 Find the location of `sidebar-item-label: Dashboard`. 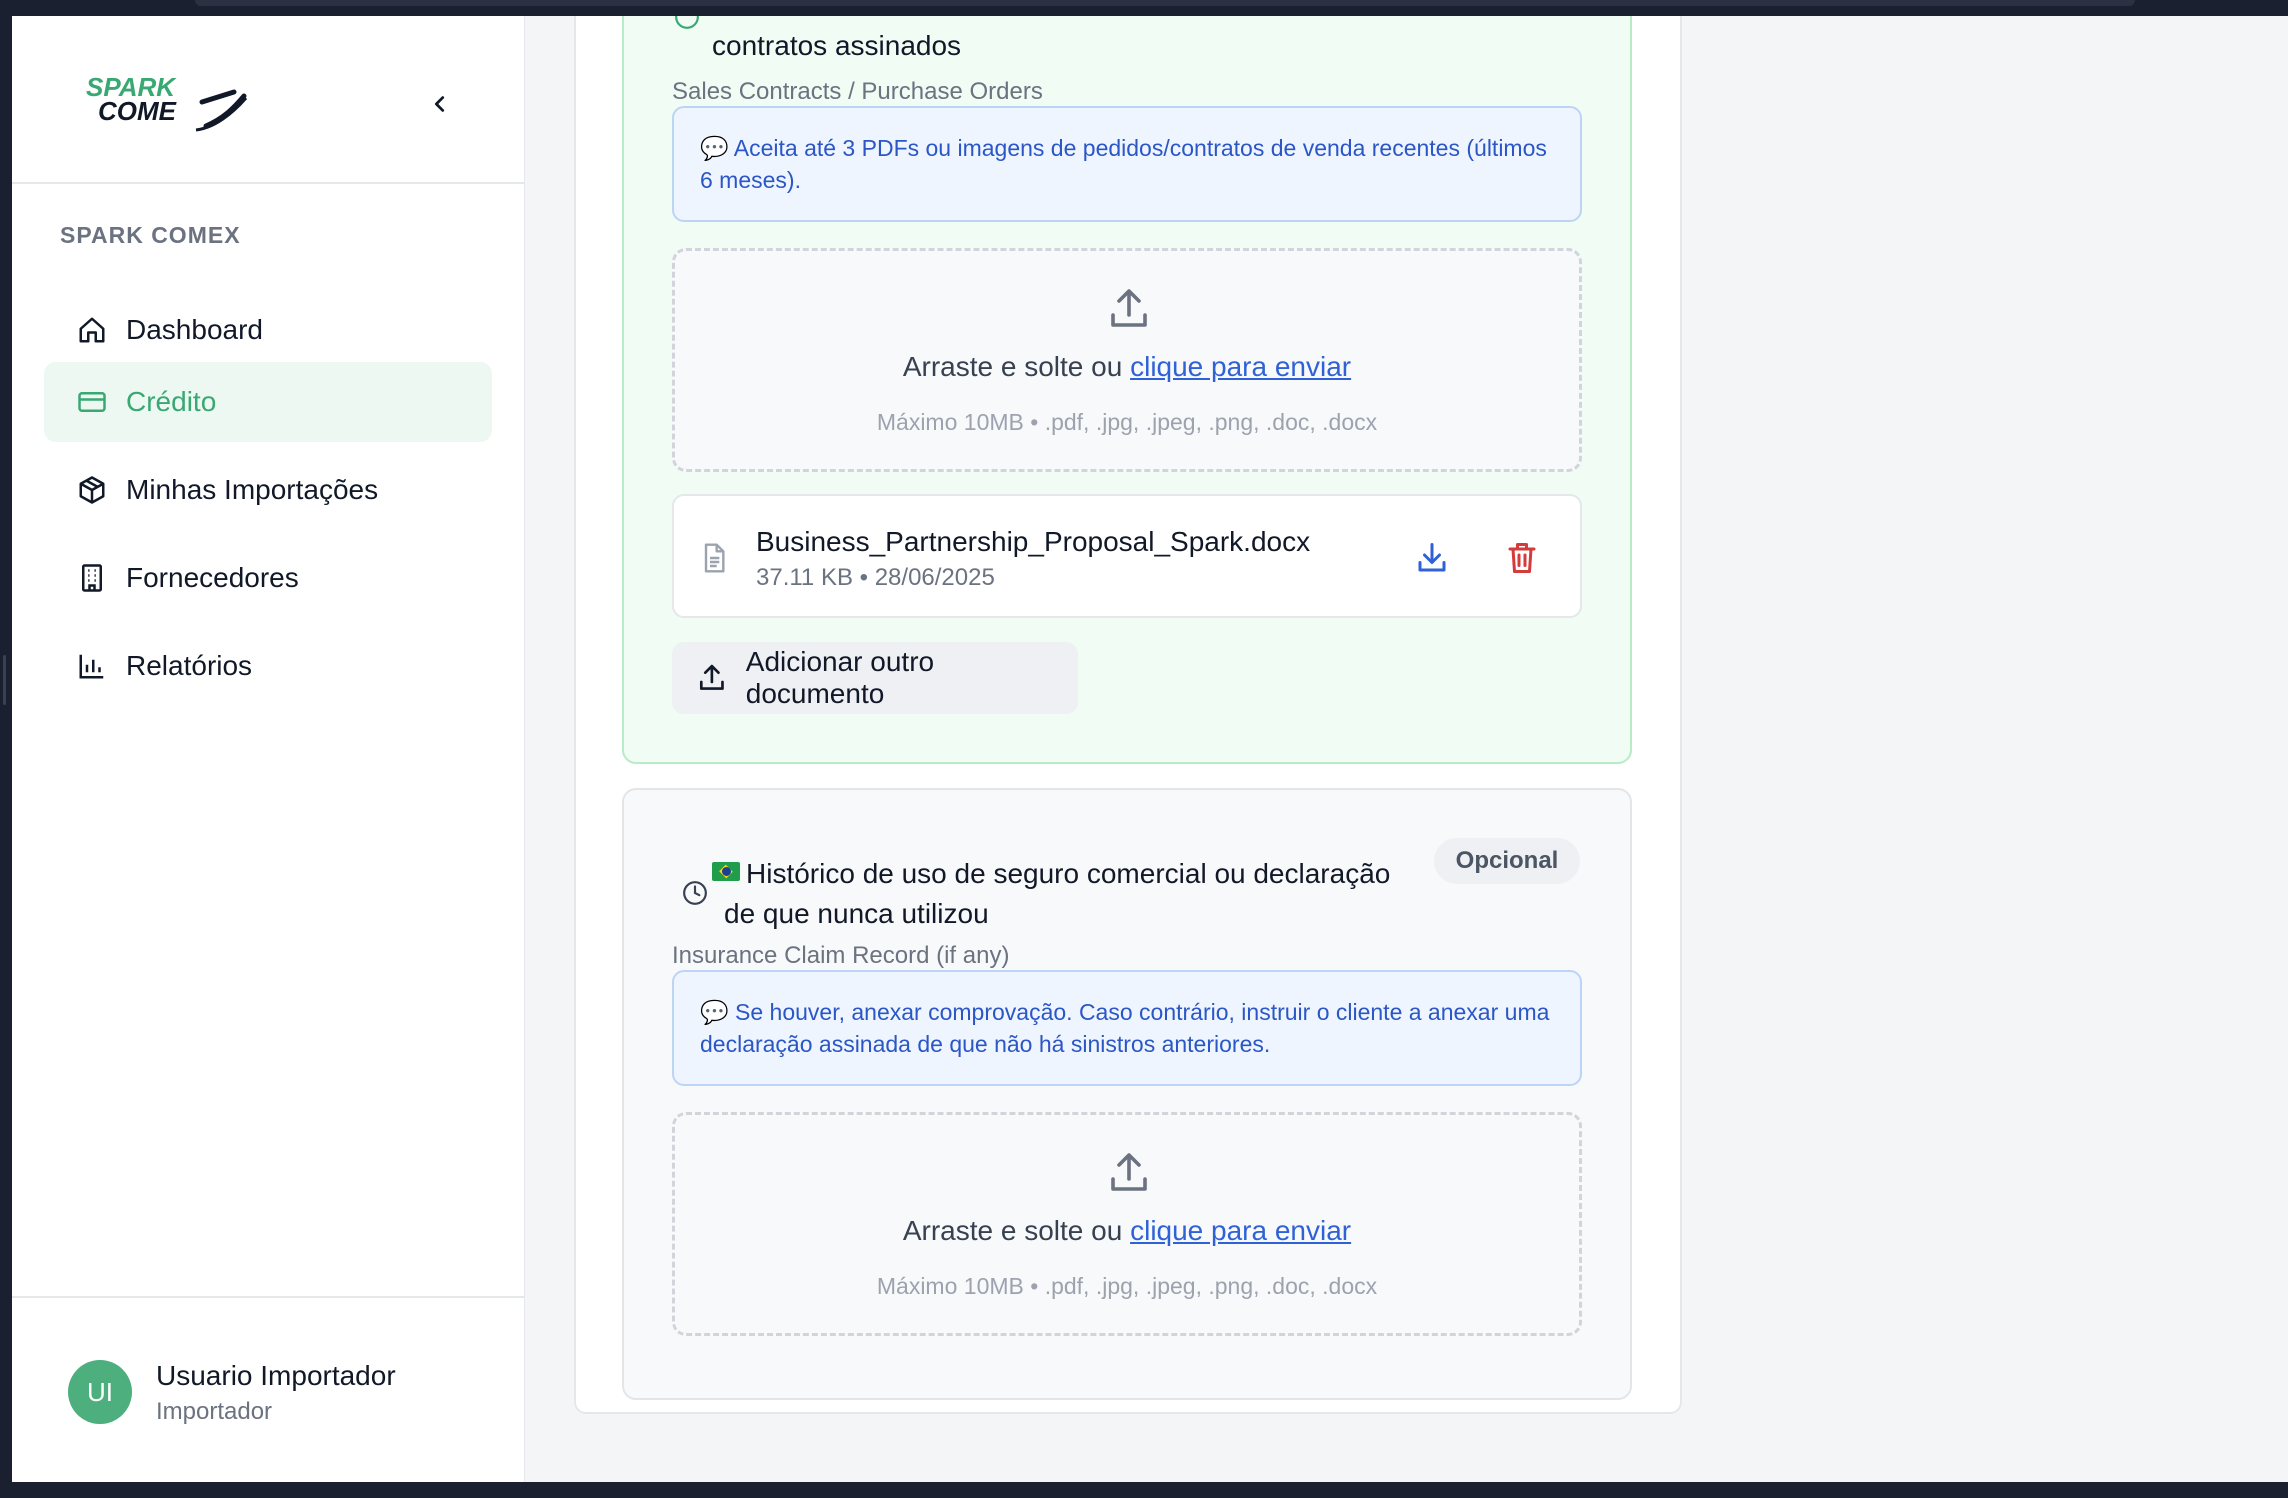

sidebar-item-label: Dashboard is located at coordinates (194, 329).